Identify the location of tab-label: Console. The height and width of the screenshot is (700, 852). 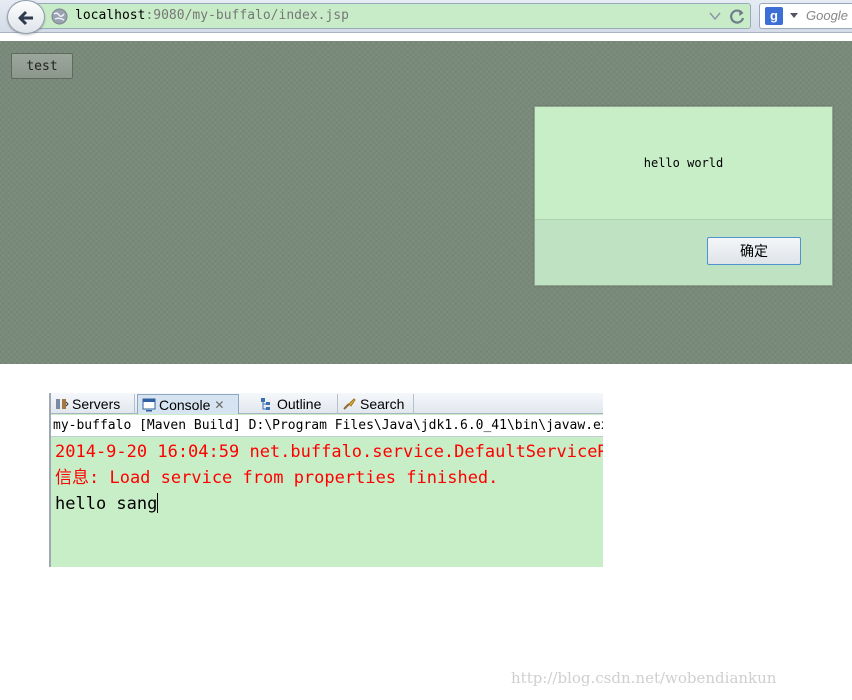
(185, 404).